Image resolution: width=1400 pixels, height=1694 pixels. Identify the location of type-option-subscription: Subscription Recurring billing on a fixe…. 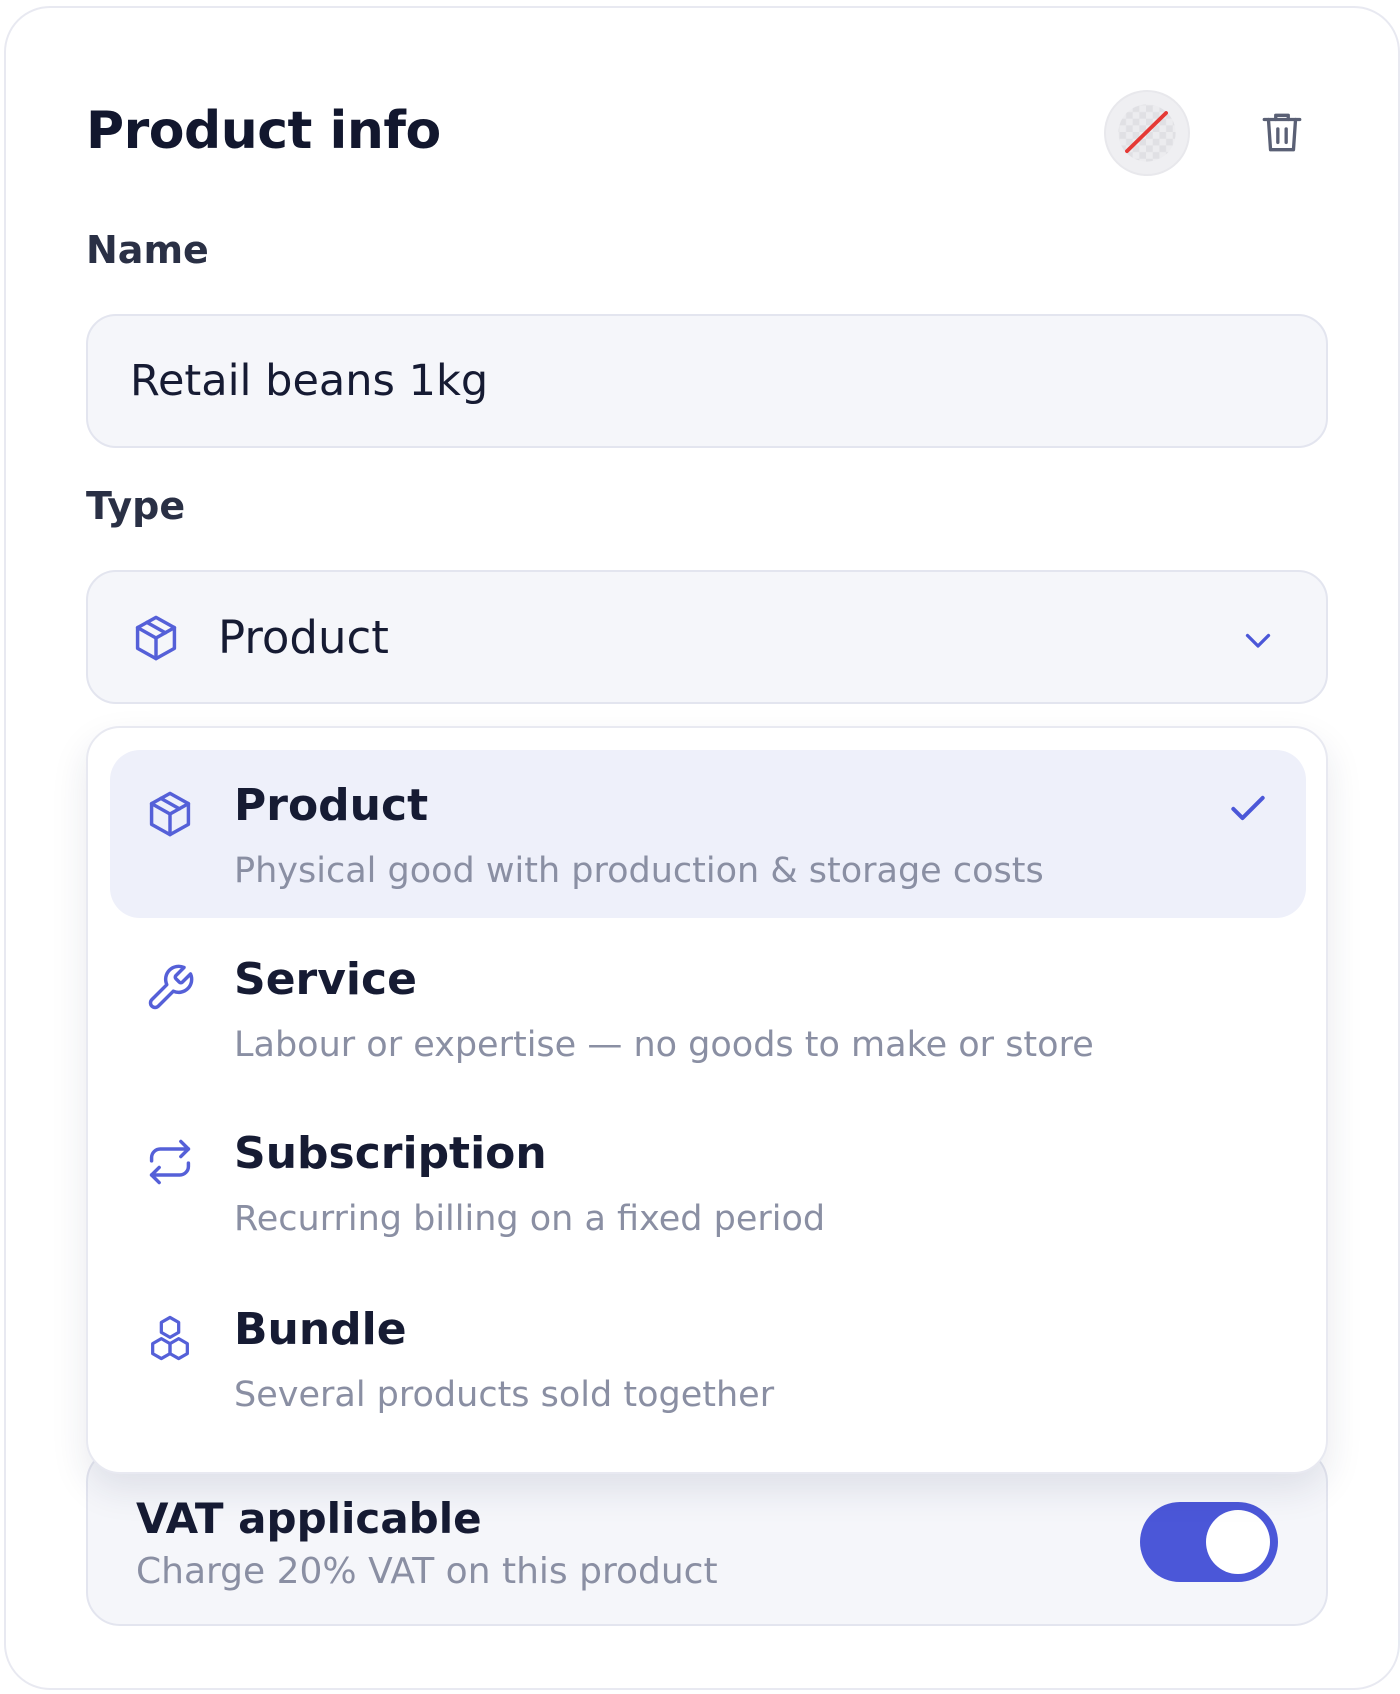
(708, 1182).